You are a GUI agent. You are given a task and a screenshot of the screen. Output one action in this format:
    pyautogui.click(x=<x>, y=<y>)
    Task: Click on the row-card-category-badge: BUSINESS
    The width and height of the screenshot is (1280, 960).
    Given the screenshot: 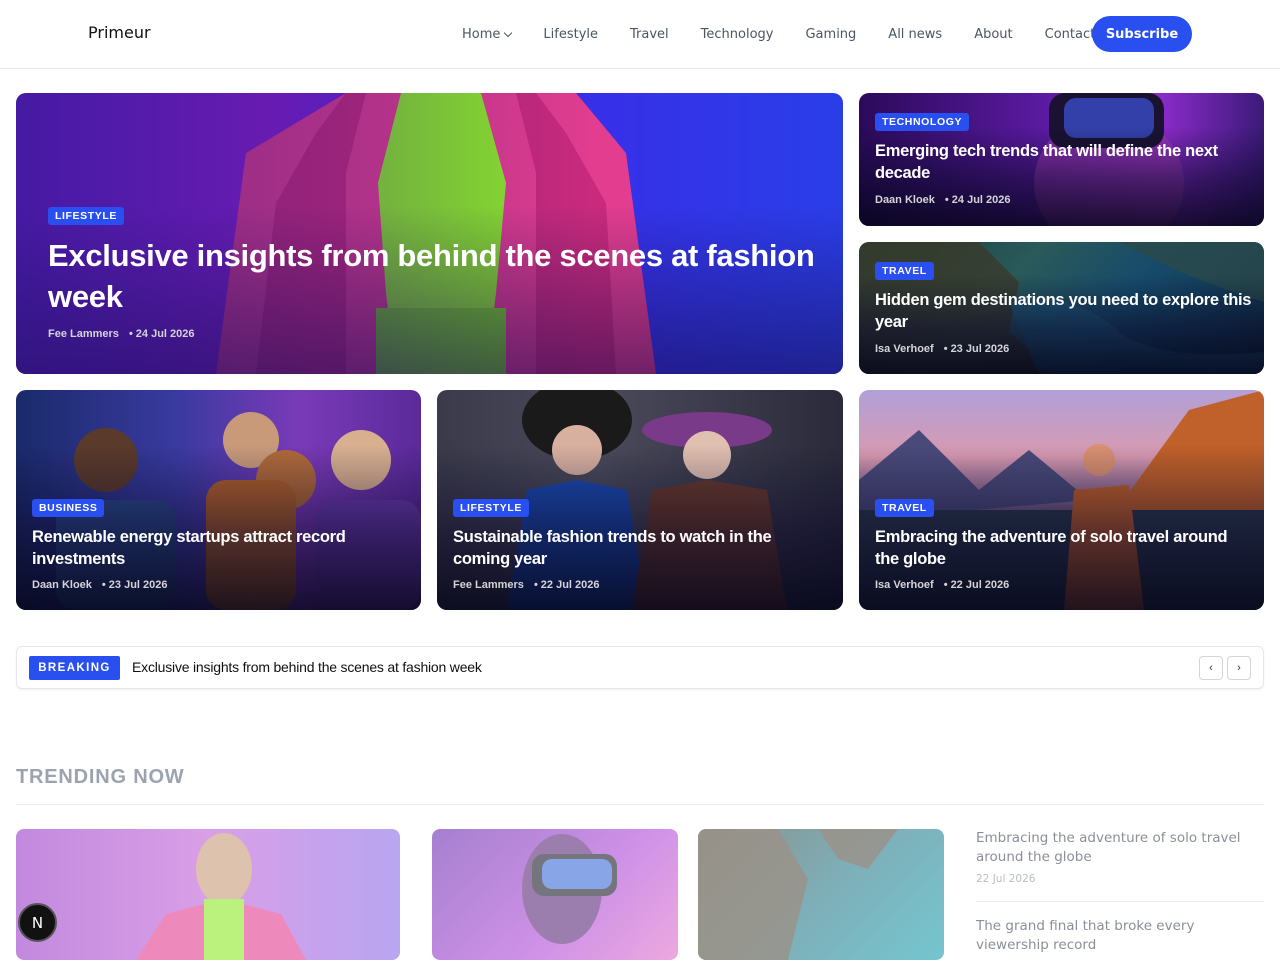 What is the action you would take?
    pyautogui.click(x=68, y=508)
    